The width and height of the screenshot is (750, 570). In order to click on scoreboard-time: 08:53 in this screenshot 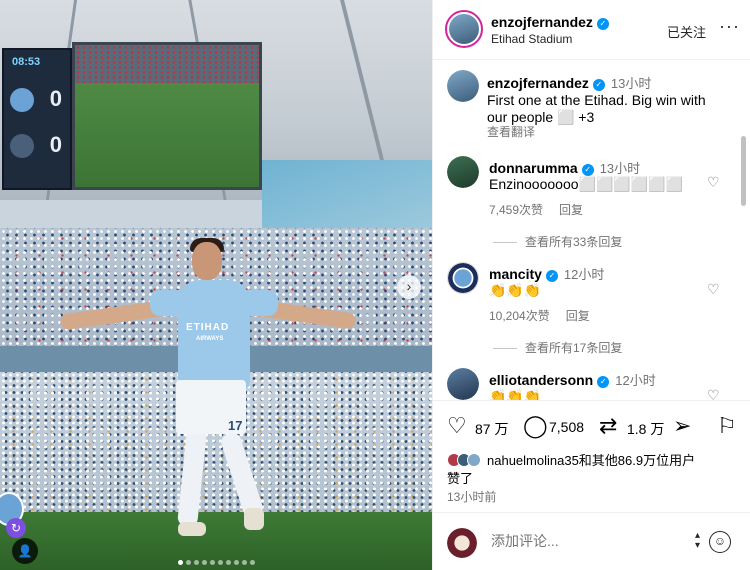, I will do `click(26, 62)`.